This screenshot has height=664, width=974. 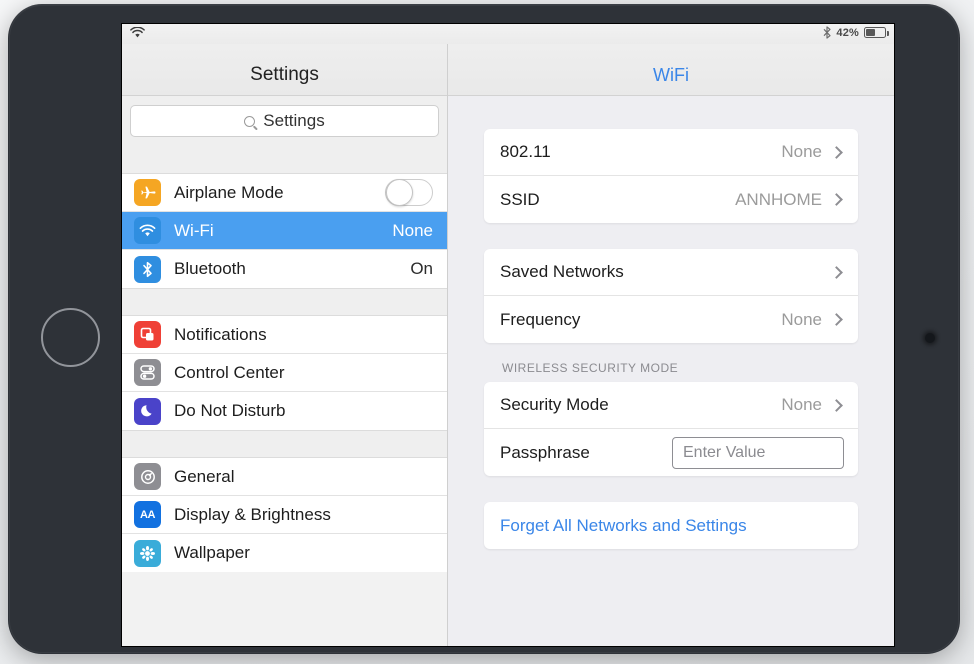 What do you see at coordinates (252, 514) in the screenshot?
I see `sidebar-item-label: Display & Brightness` at bounding box center [252, 514].